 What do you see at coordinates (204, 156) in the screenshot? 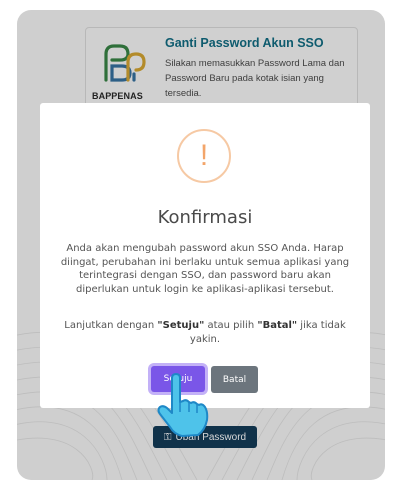
I see `exclamation-icon: !` at bounding box center [204, 156].